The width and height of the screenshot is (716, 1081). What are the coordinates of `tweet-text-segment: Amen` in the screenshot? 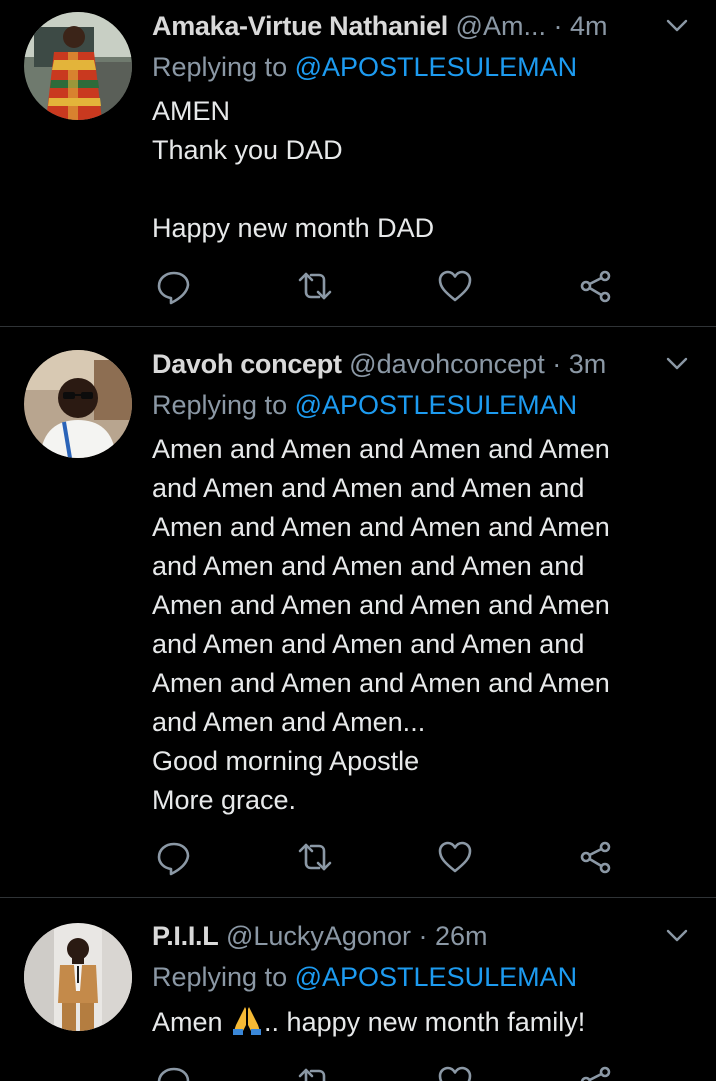 It's located at (191, 1022).